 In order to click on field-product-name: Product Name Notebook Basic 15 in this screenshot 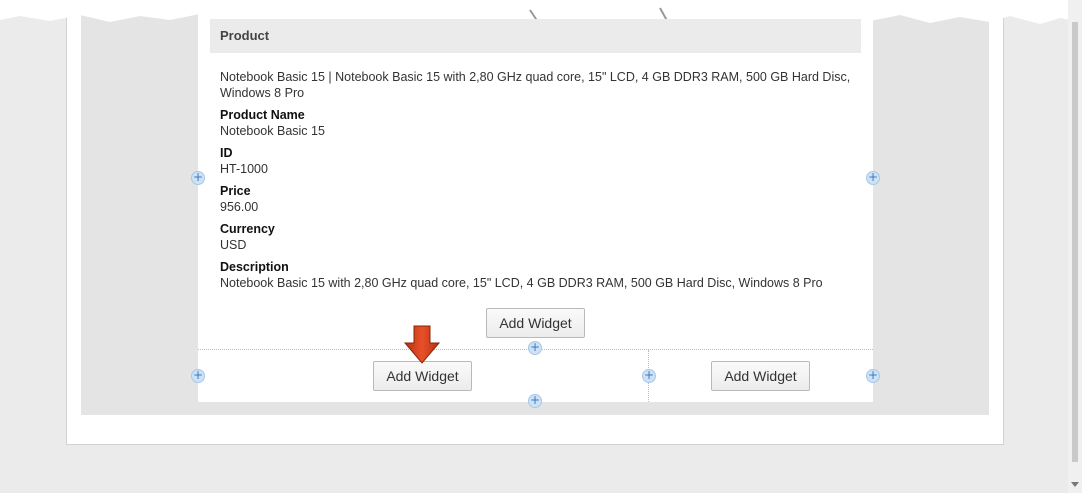, I will do `click(540, 123)`.